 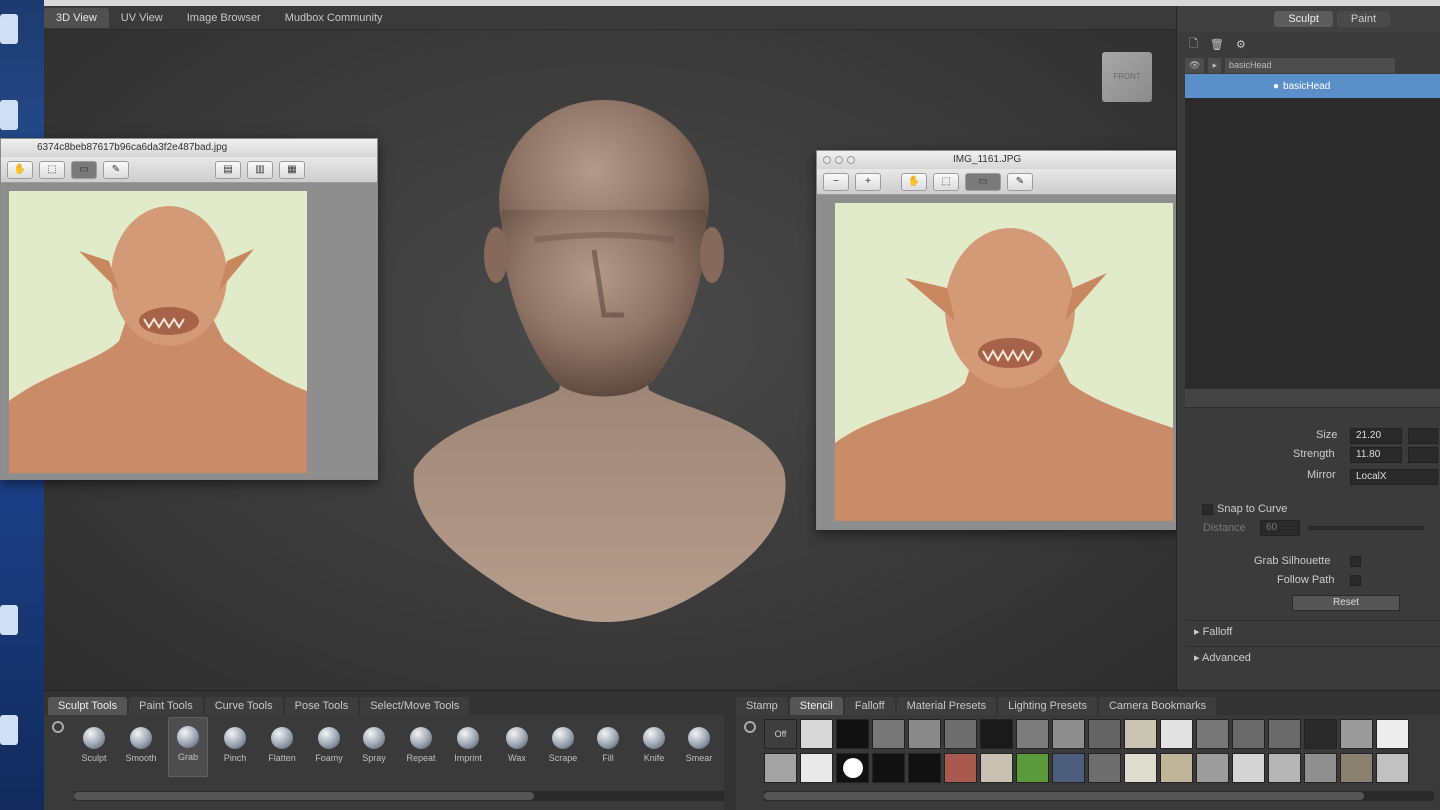 I want to click on follow-path-checkbox, so click(x=1355, y=580).